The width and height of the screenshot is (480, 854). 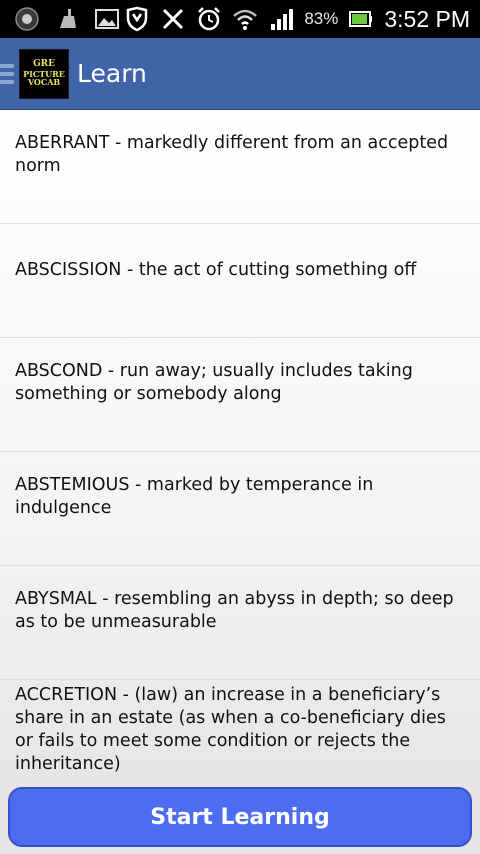 I want to click on action-bar: GRE PICTURE VOCAB Learn, so click(x=240, y=74).